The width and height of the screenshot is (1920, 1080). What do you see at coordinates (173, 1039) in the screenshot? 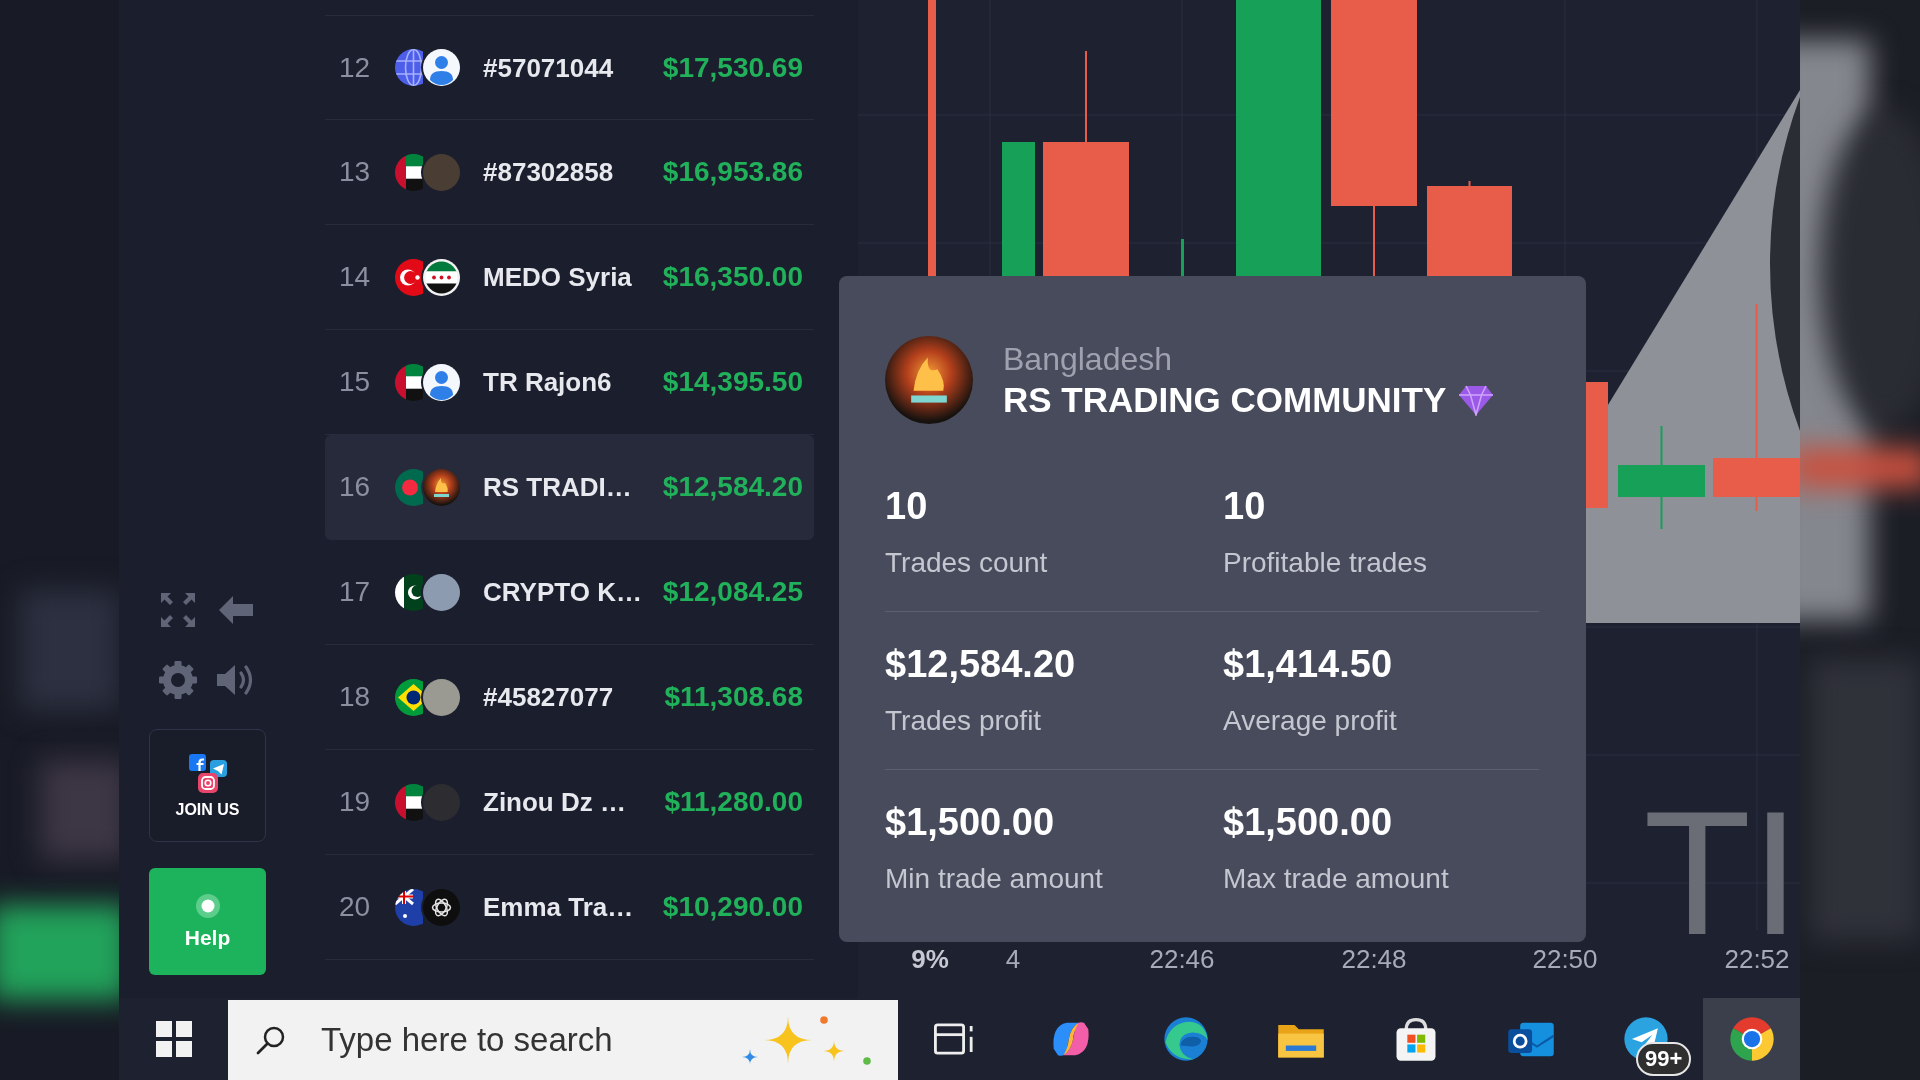
I see `windows-icon` at bounding box center [173, 1039].